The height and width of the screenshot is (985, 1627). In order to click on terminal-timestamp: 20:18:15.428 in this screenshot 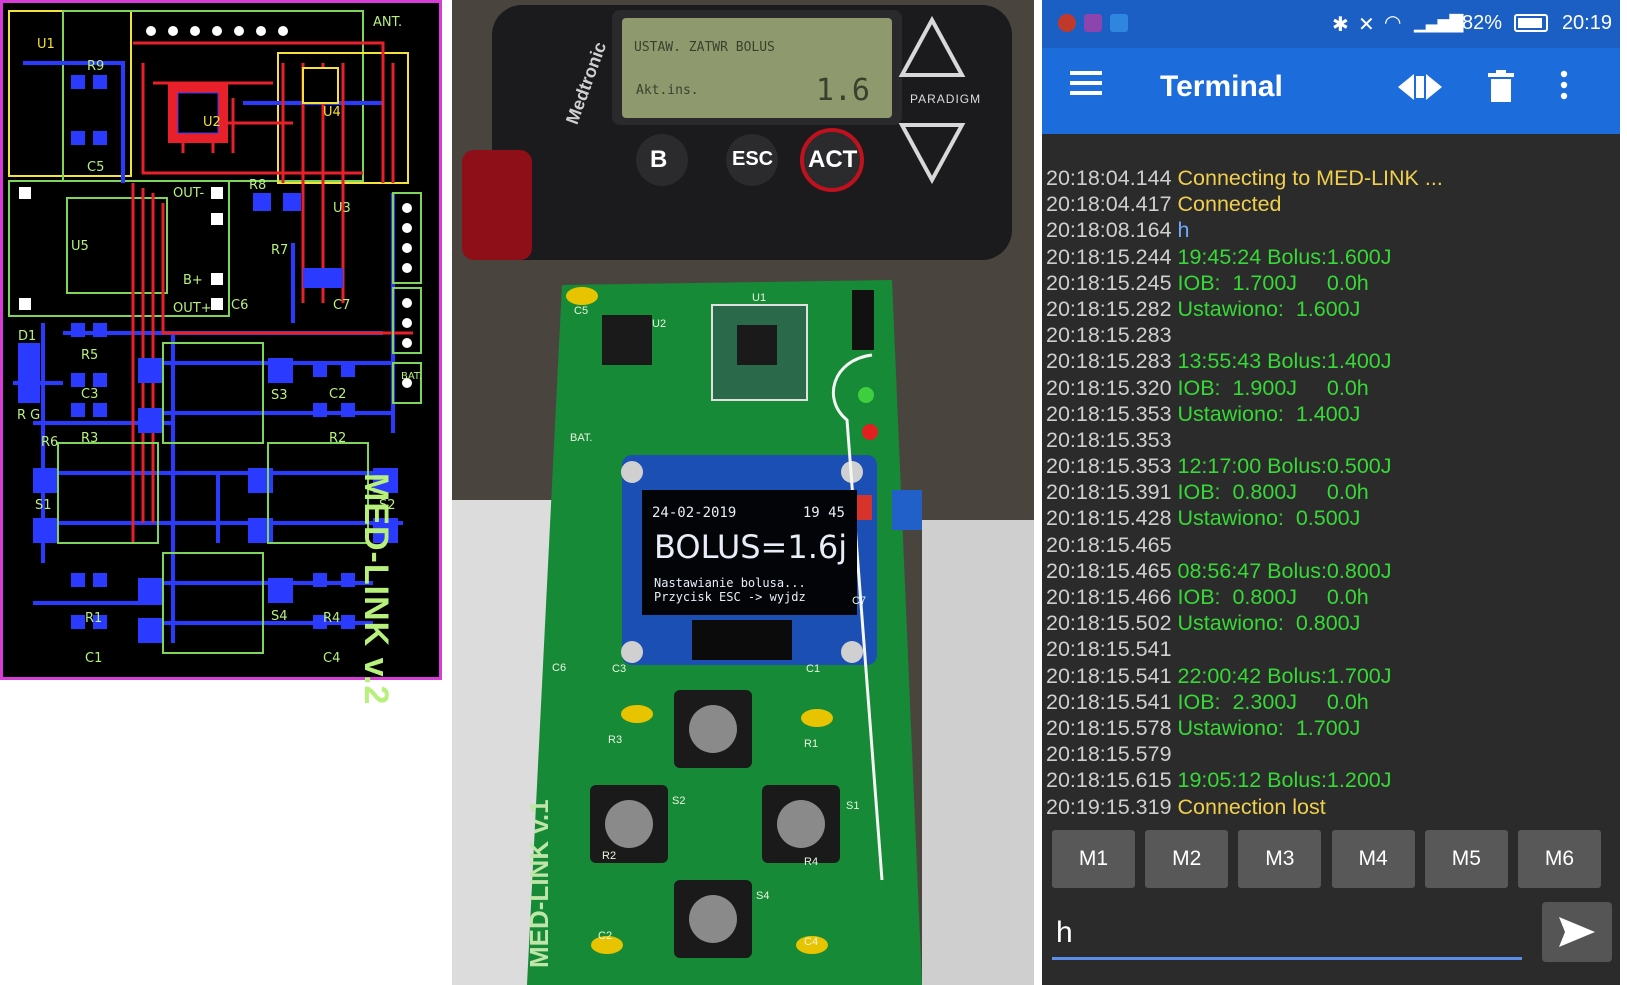, I will do `click(1112, 518)`.